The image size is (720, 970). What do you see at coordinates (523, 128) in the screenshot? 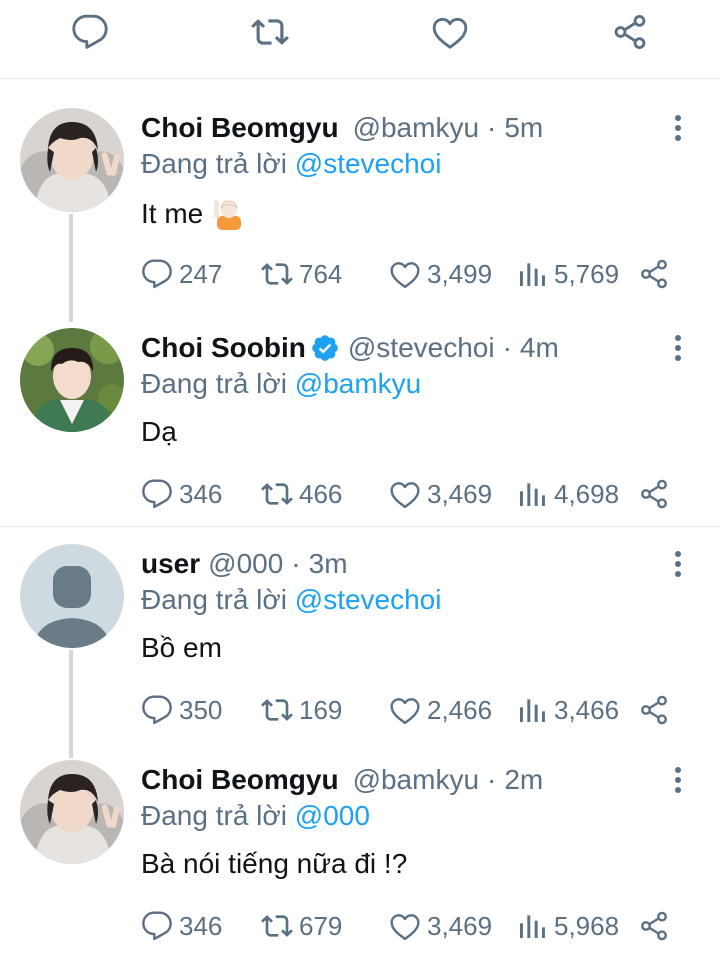
I see `timestamp: 5m` at bounding box center [523, 128].